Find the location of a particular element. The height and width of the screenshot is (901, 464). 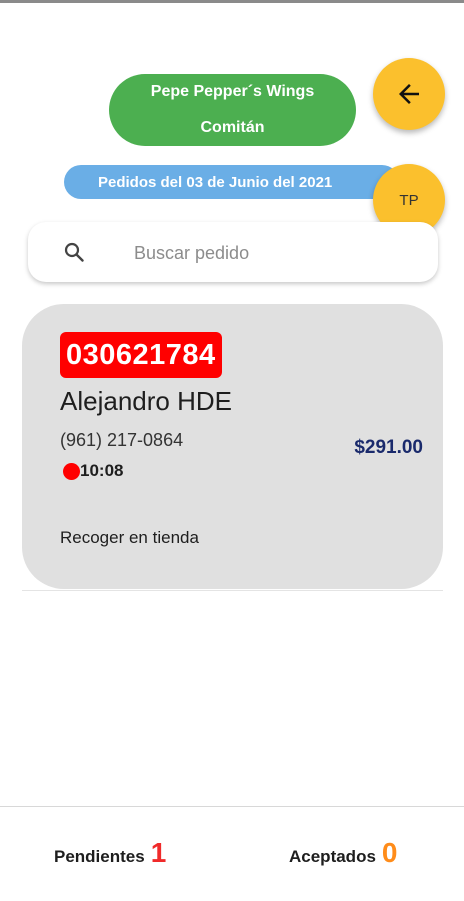

tab-aceptados: Aceptados 0 is located at coordinates (343, 853).